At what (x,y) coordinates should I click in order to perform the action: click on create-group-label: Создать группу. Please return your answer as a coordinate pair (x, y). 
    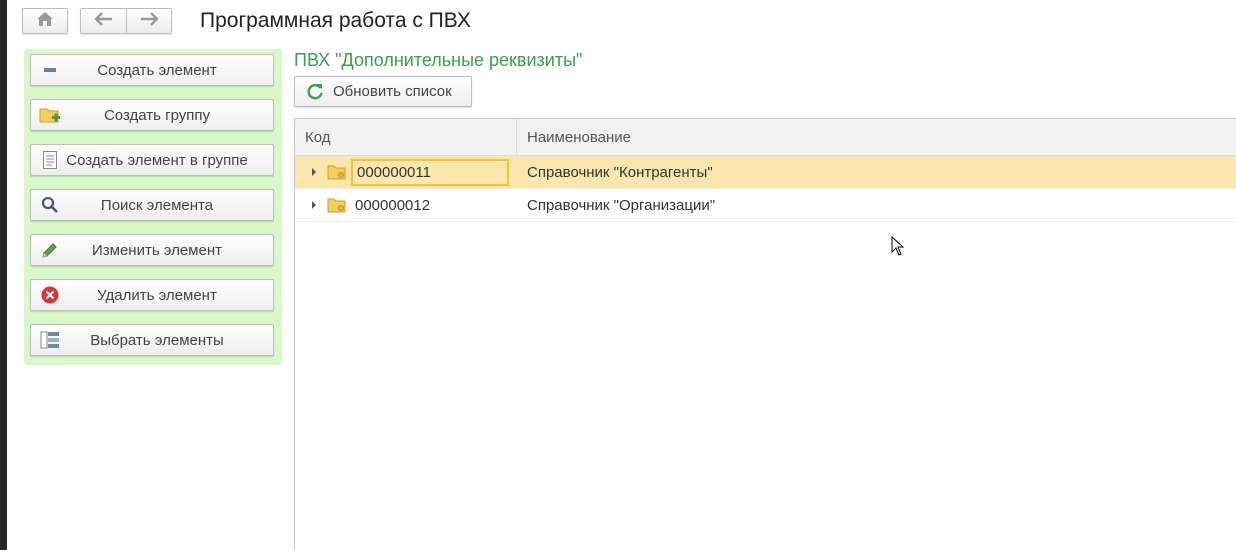
    Looking at the image, I should click on (157, 115).